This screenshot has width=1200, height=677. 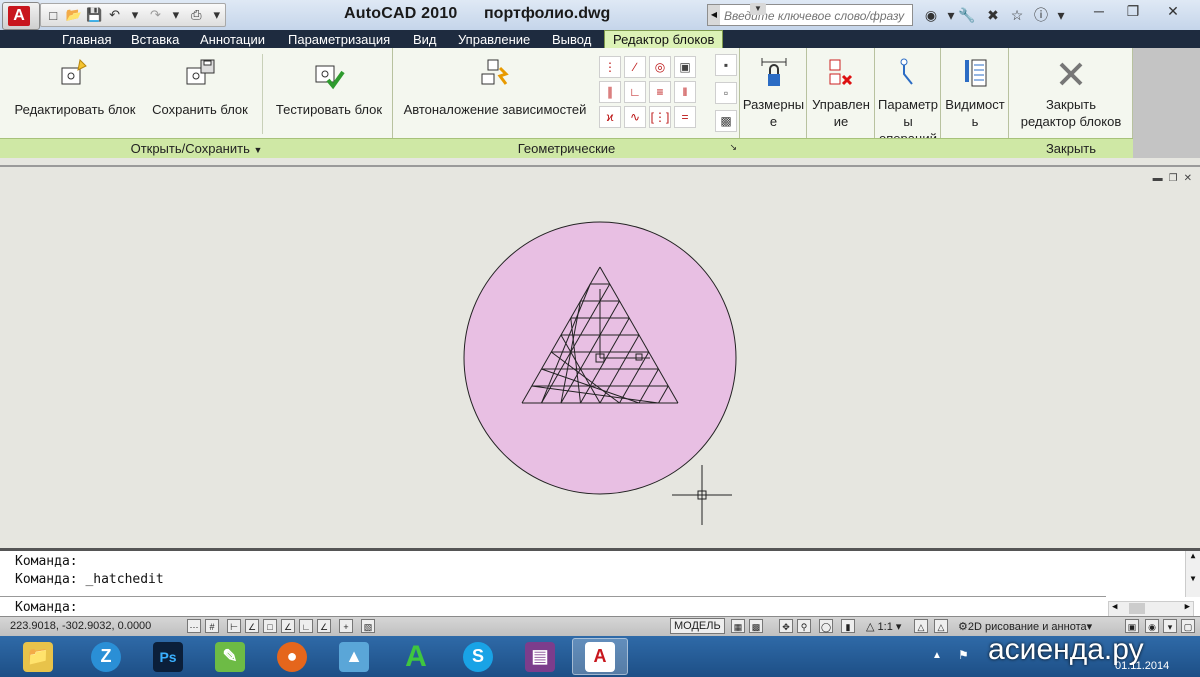 What do you see at coordinates (212, 626) in the screenshot?
I see `grid-display-icon: #` at bounding box center [212, 626].